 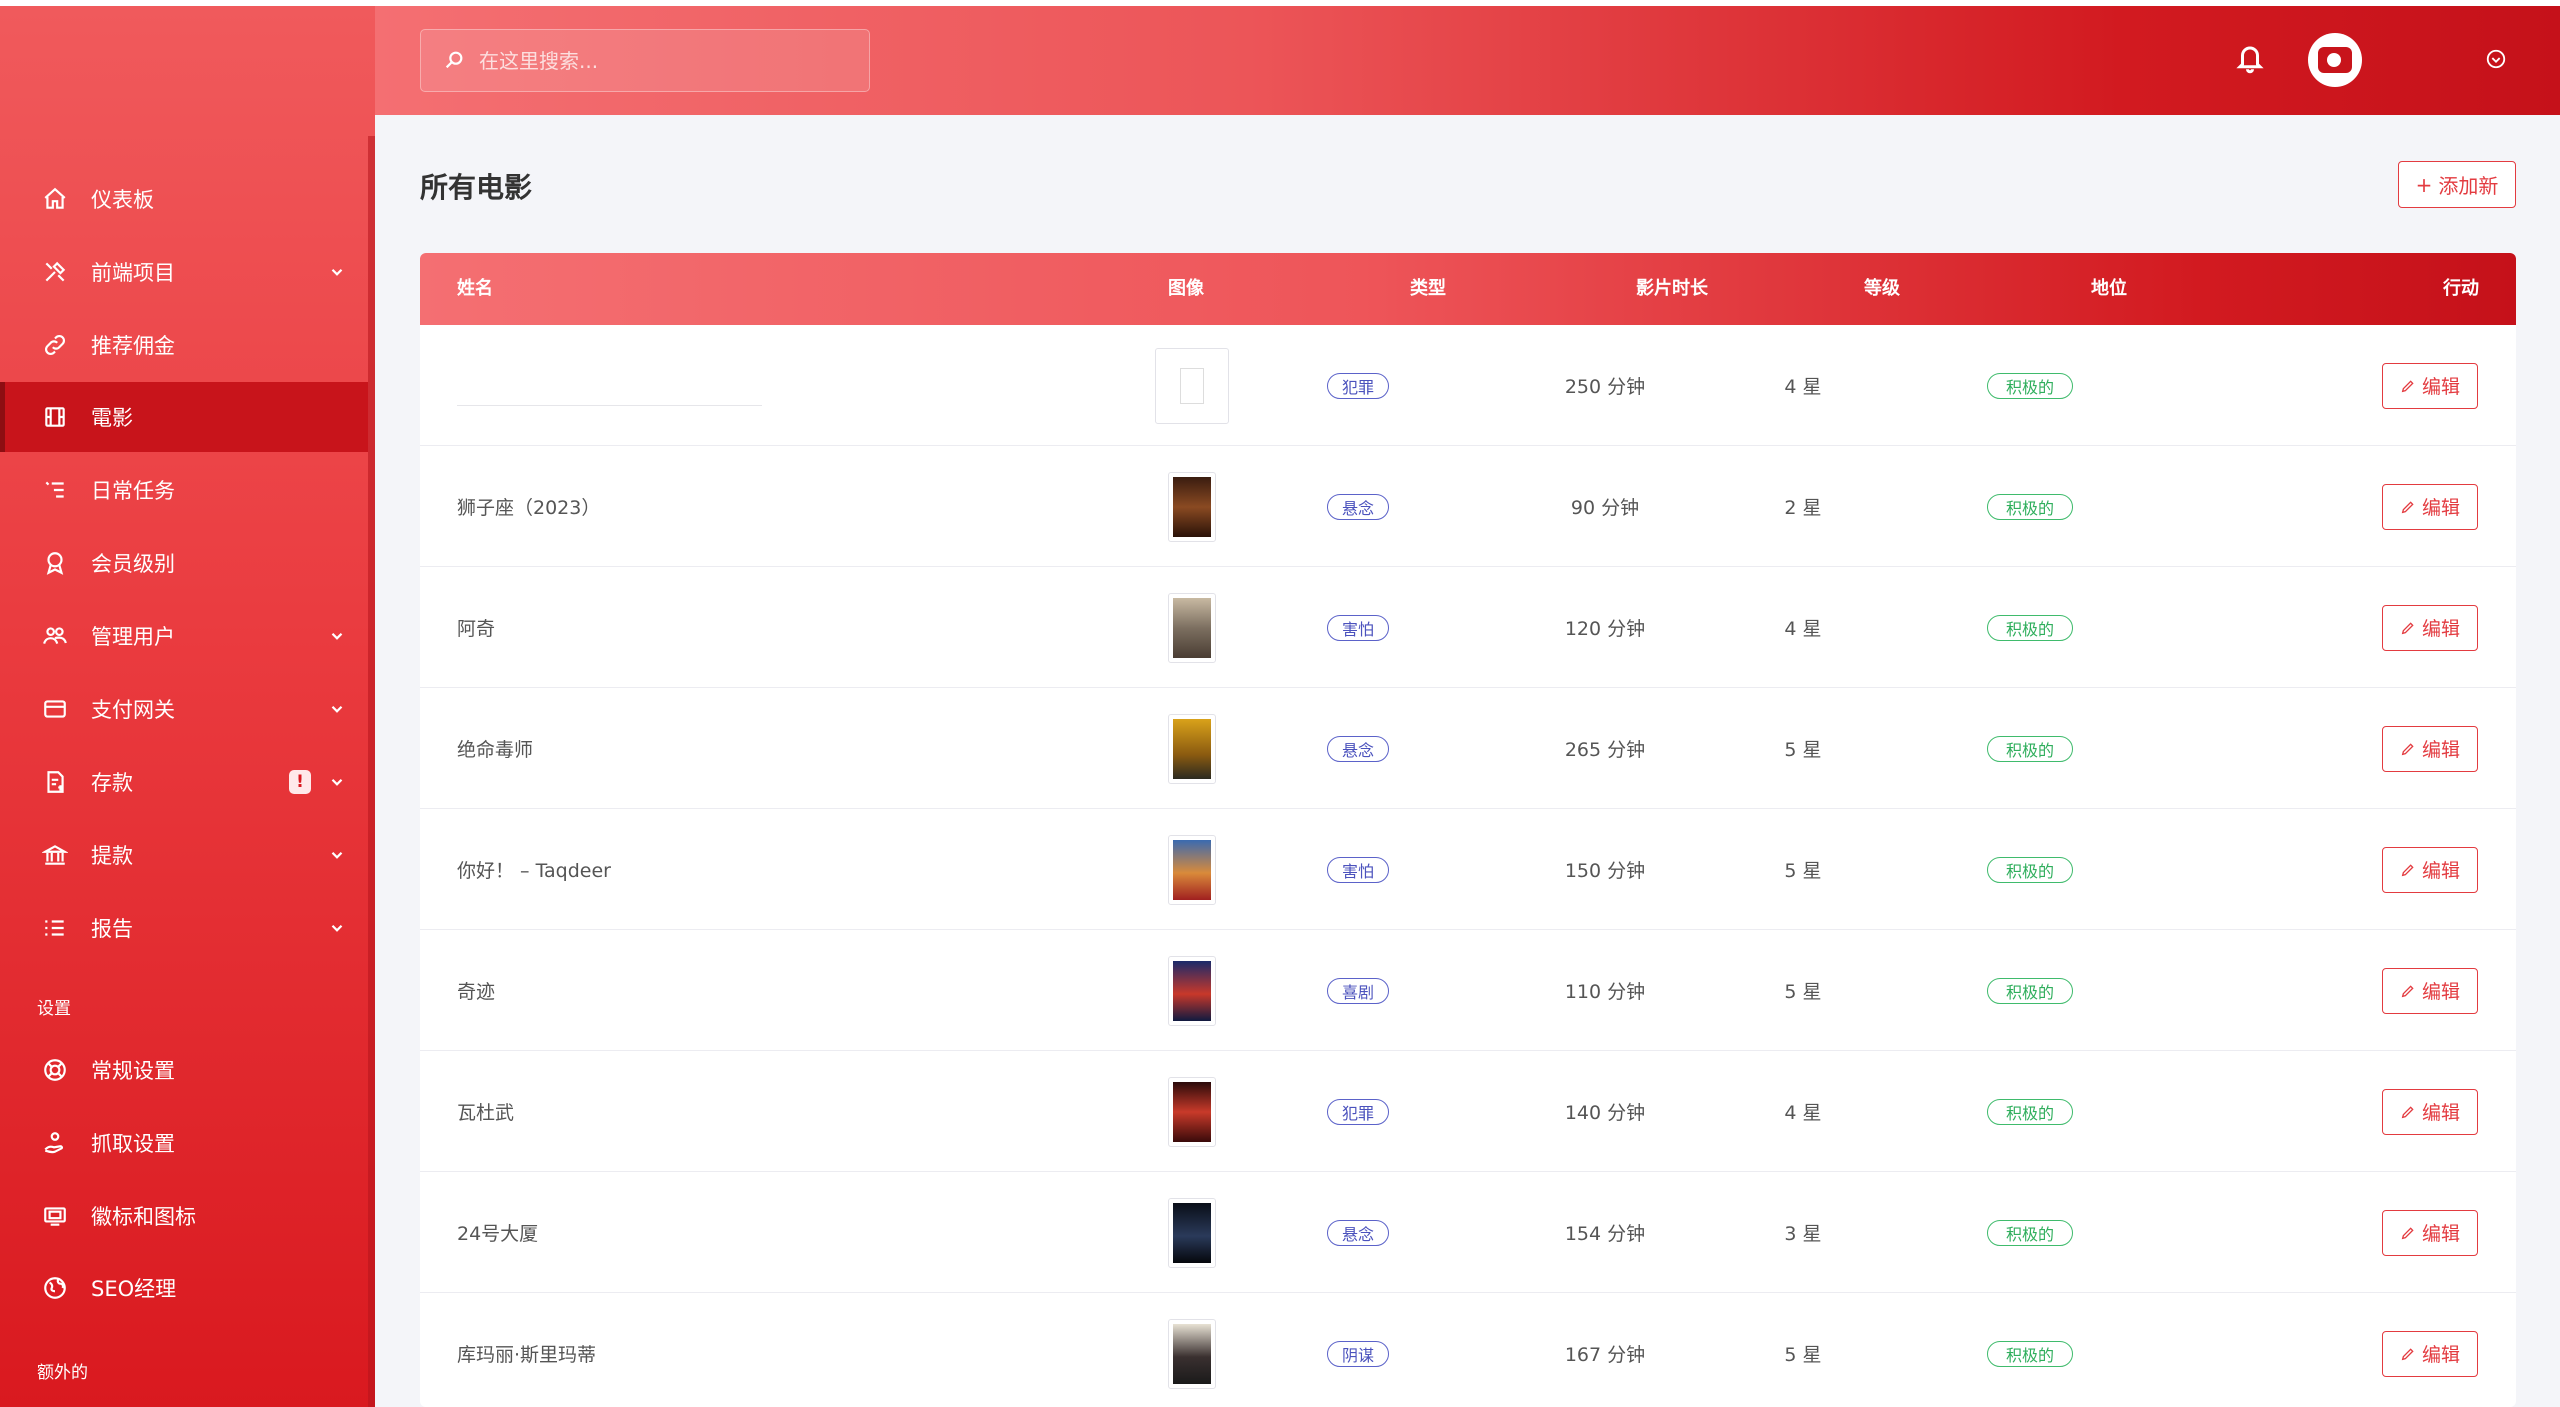 I want to click on genre-badge: 阴谋, so click(x=1357, y=1353).